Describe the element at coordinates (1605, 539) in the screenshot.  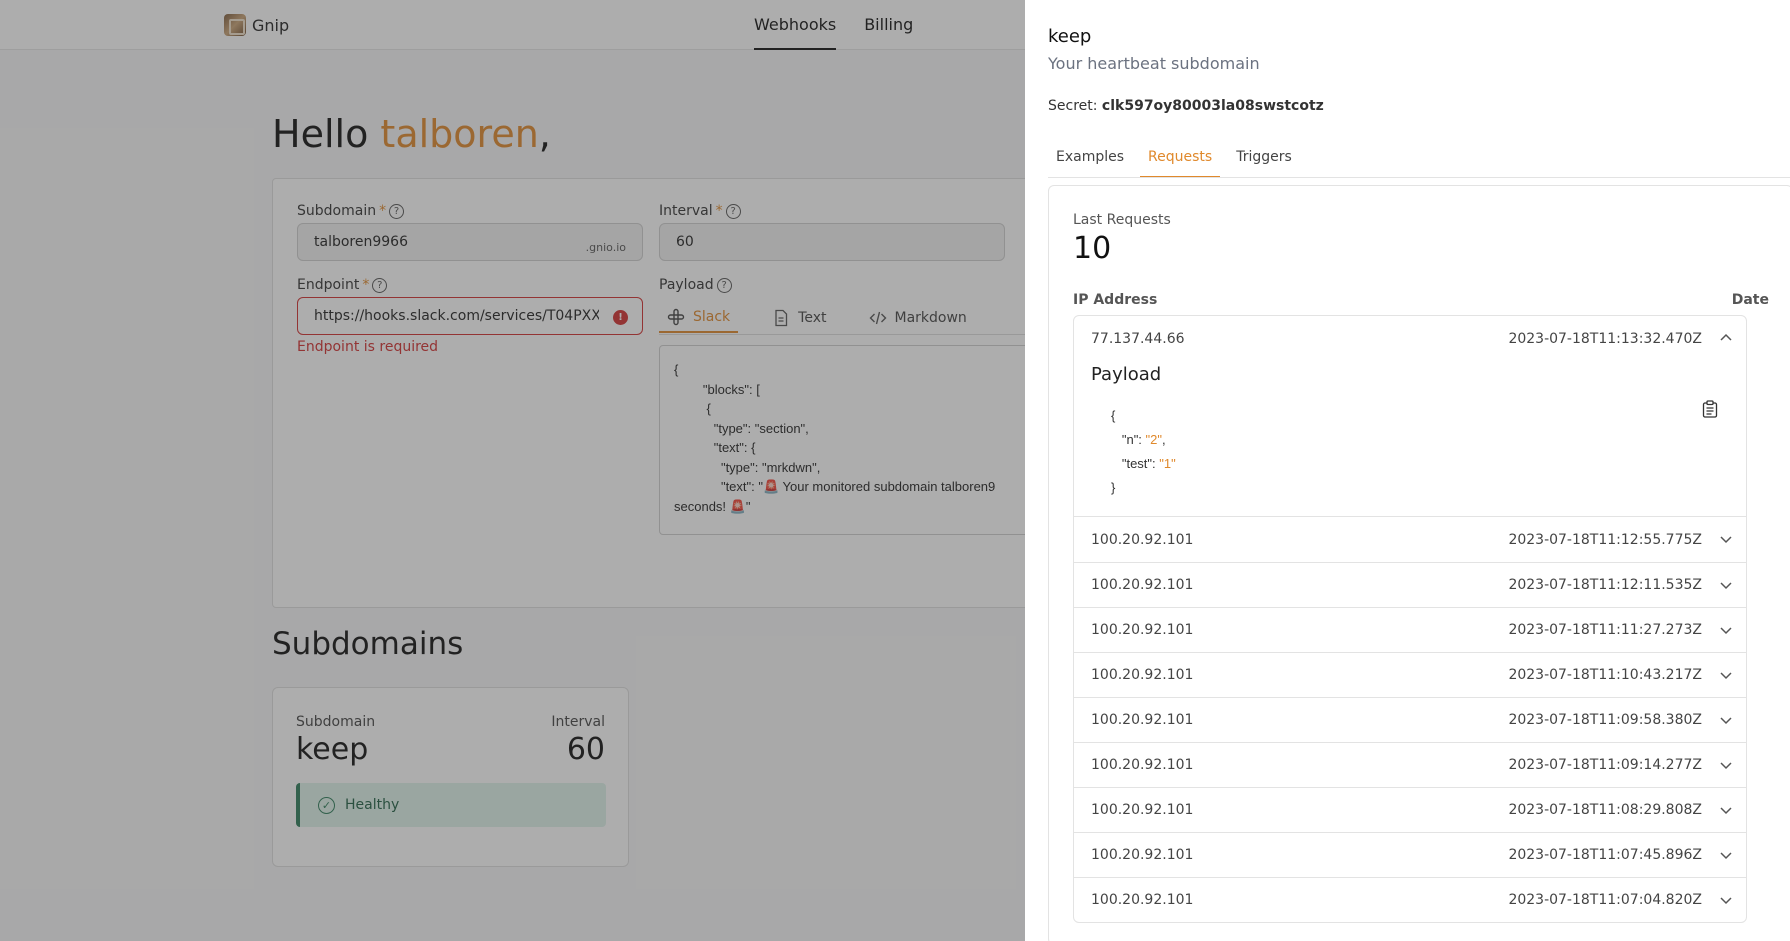
I see `request-date: 2023-07-18T11:12:55.775Z` at that location.